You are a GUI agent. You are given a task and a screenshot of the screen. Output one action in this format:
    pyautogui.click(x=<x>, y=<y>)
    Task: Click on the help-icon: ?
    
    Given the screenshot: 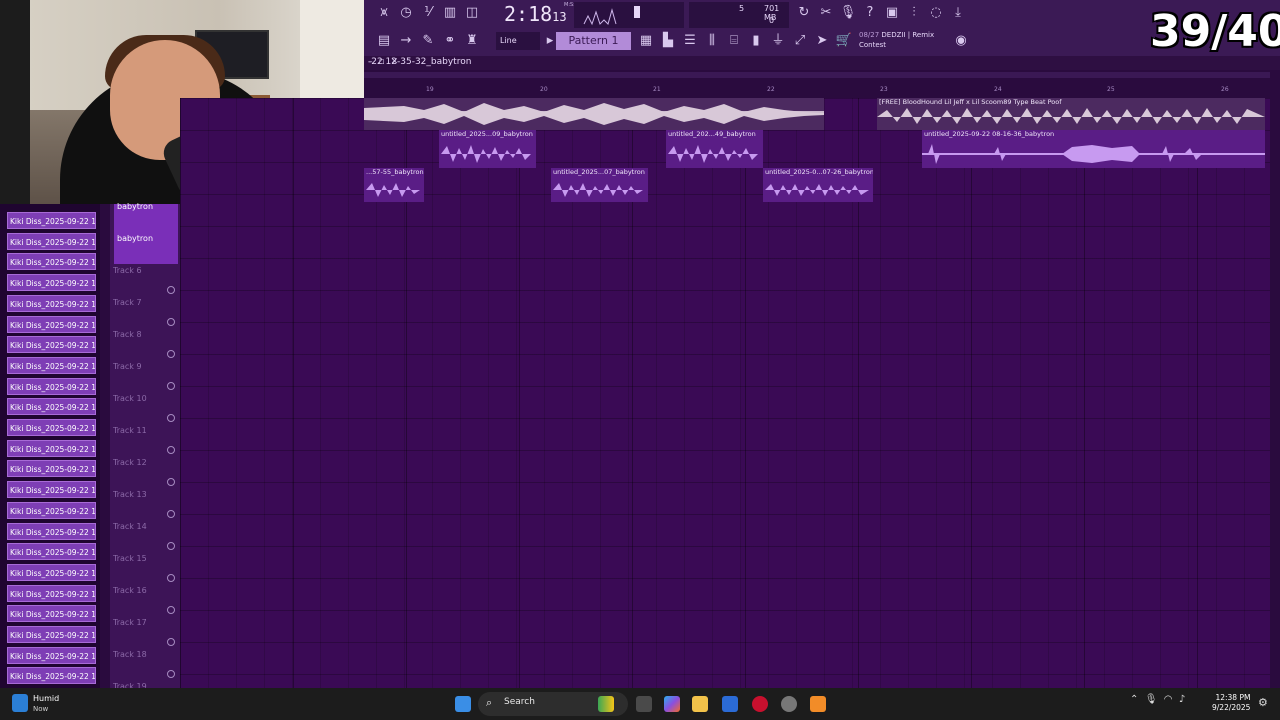 What is the action you would take?
    pyautogui.click(x=870, y=13)
    